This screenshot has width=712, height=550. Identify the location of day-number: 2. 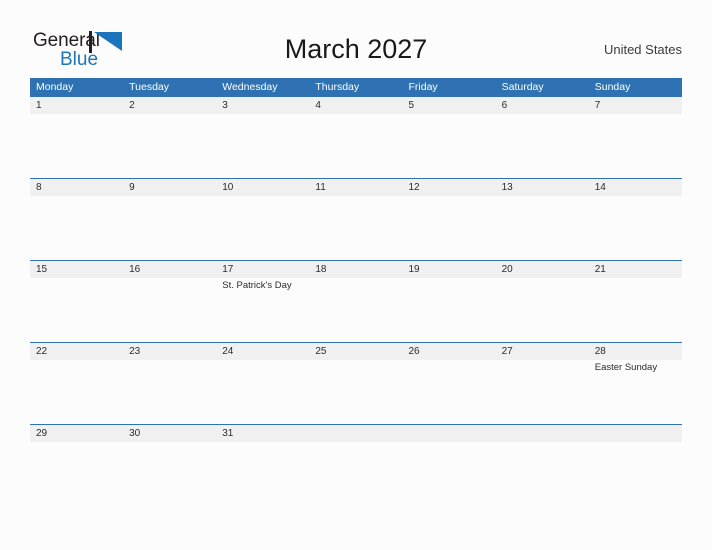
(169, 105).